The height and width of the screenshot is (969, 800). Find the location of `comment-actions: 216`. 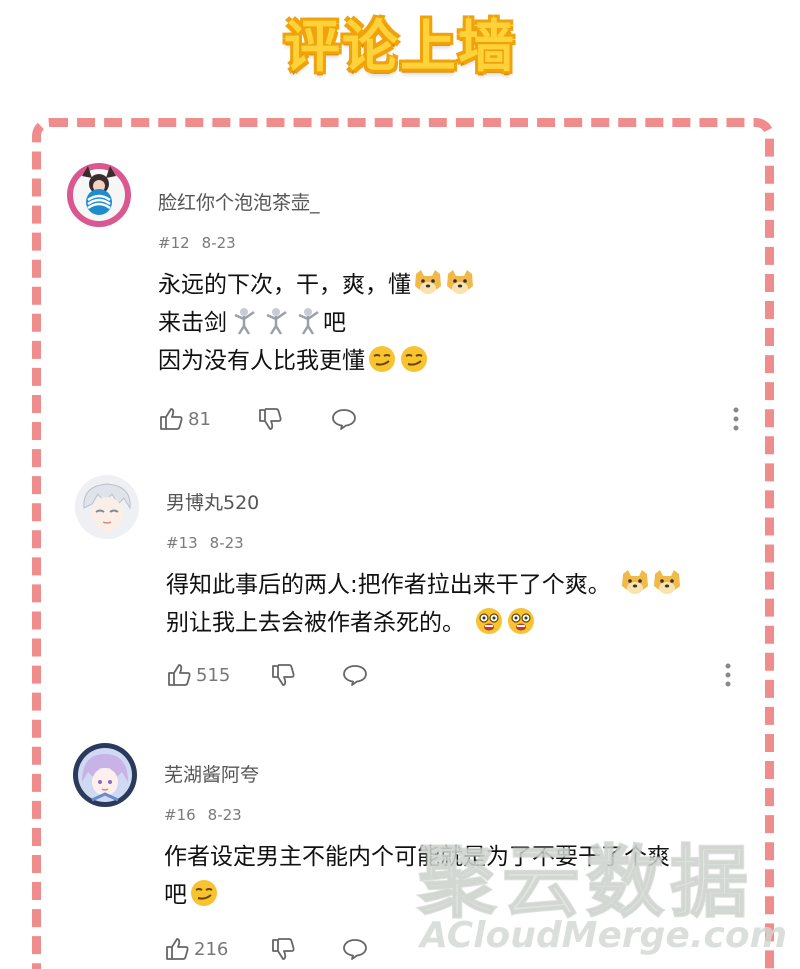

comment-actions: 216 is located at coordinates (266, 949).